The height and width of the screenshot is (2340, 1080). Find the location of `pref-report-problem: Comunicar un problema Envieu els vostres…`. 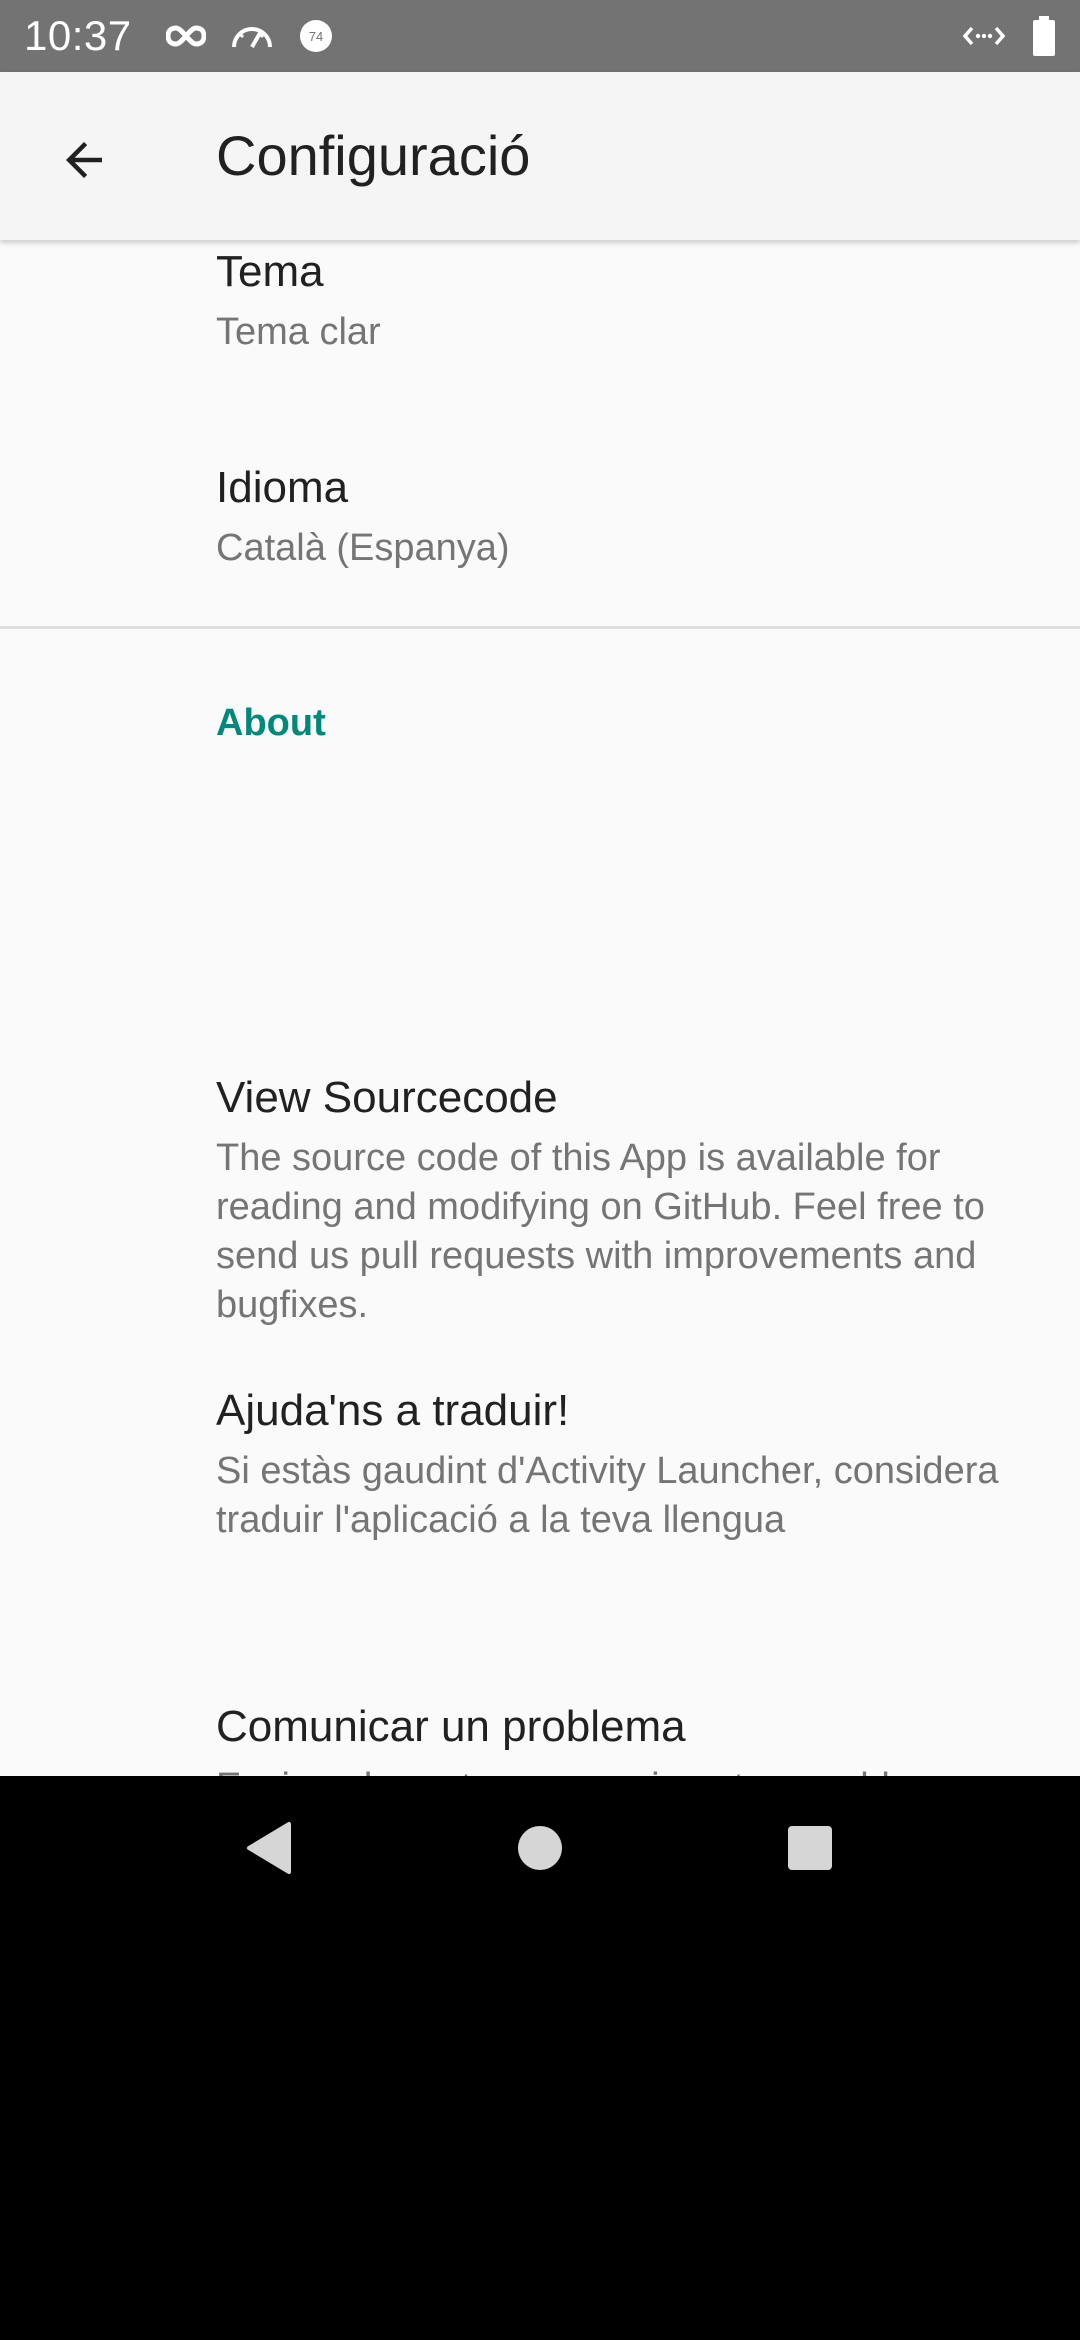

pref-report-problem: Comunicar un problema Envieu els vostres… is located at coordinates (540, 1738).